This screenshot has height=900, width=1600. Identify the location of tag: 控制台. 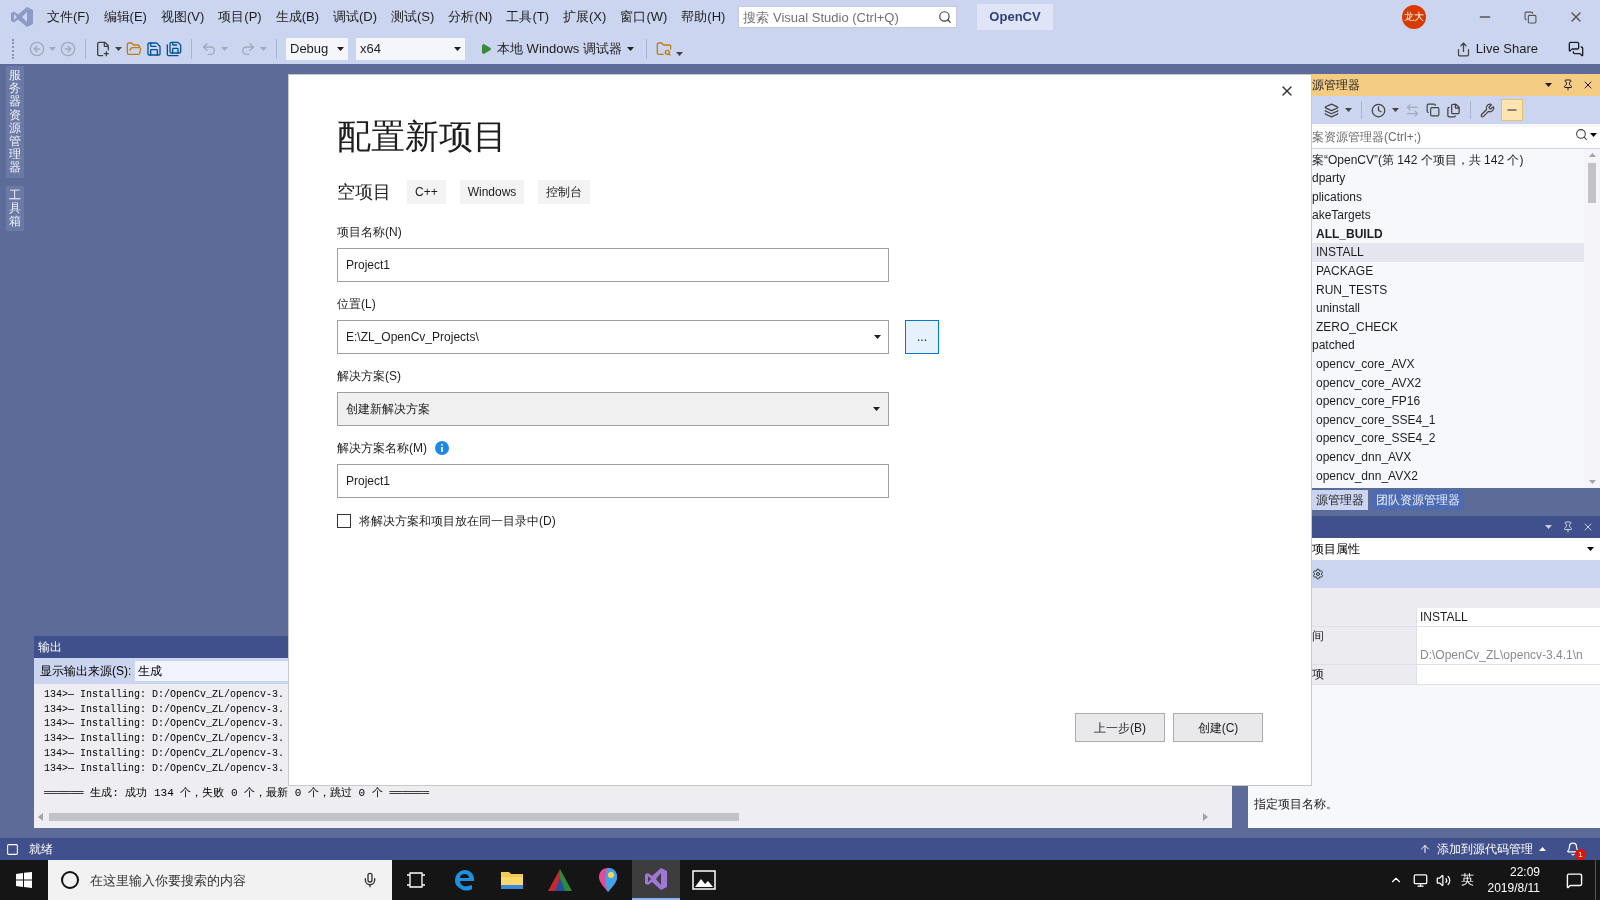
(564, 192).